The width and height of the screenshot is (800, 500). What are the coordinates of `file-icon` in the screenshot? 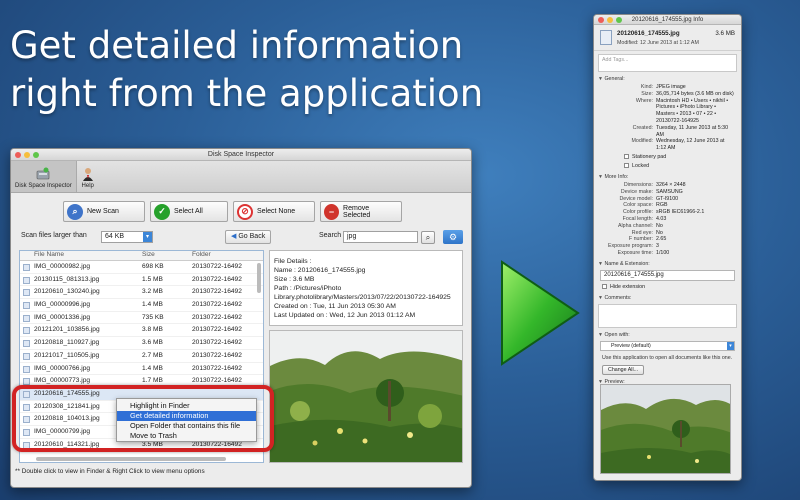 It's located at (606, 37).